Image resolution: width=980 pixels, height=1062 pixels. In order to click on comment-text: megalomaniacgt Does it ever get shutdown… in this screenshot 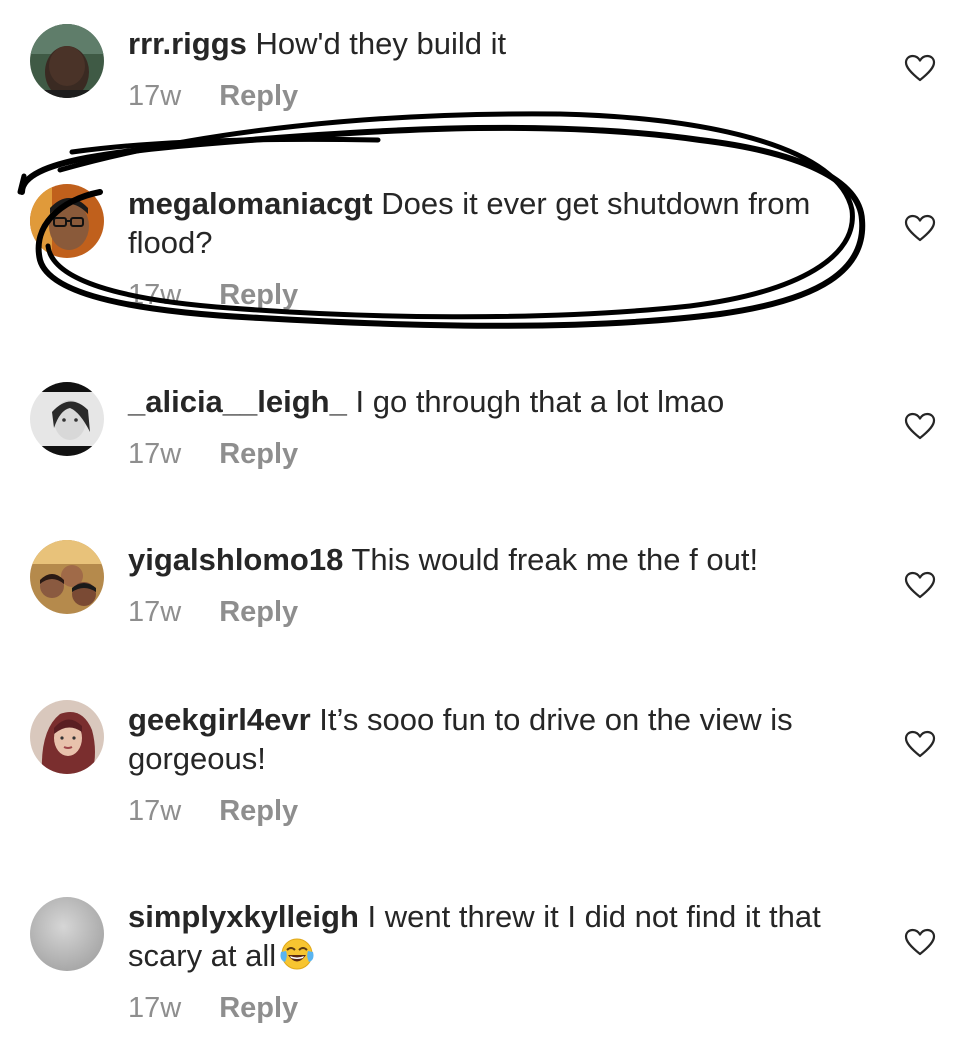, I will do `click(488, 223)`.